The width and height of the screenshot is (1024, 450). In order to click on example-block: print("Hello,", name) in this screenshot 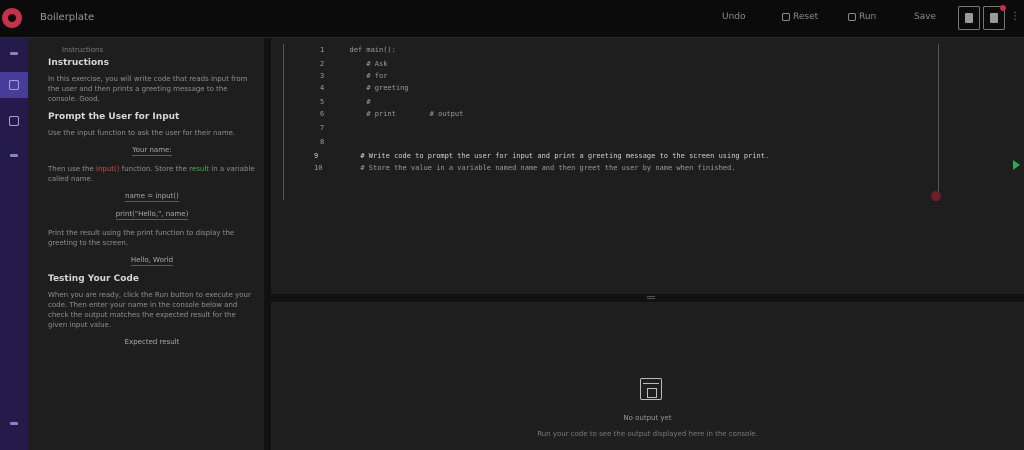, I will do `click(152, 215)`.